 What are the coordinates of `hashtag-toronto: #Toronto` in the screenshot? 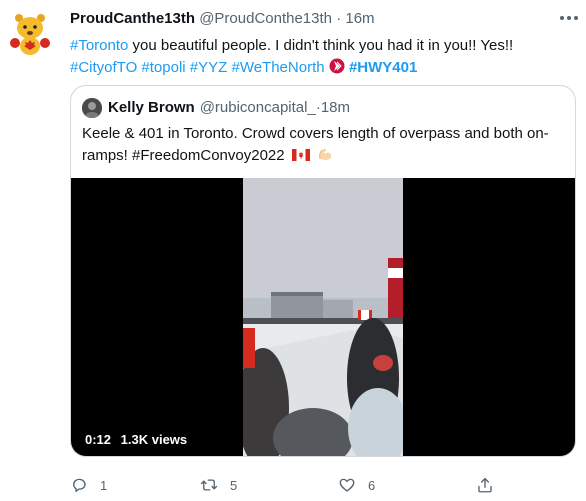 It's located at (99, 45).